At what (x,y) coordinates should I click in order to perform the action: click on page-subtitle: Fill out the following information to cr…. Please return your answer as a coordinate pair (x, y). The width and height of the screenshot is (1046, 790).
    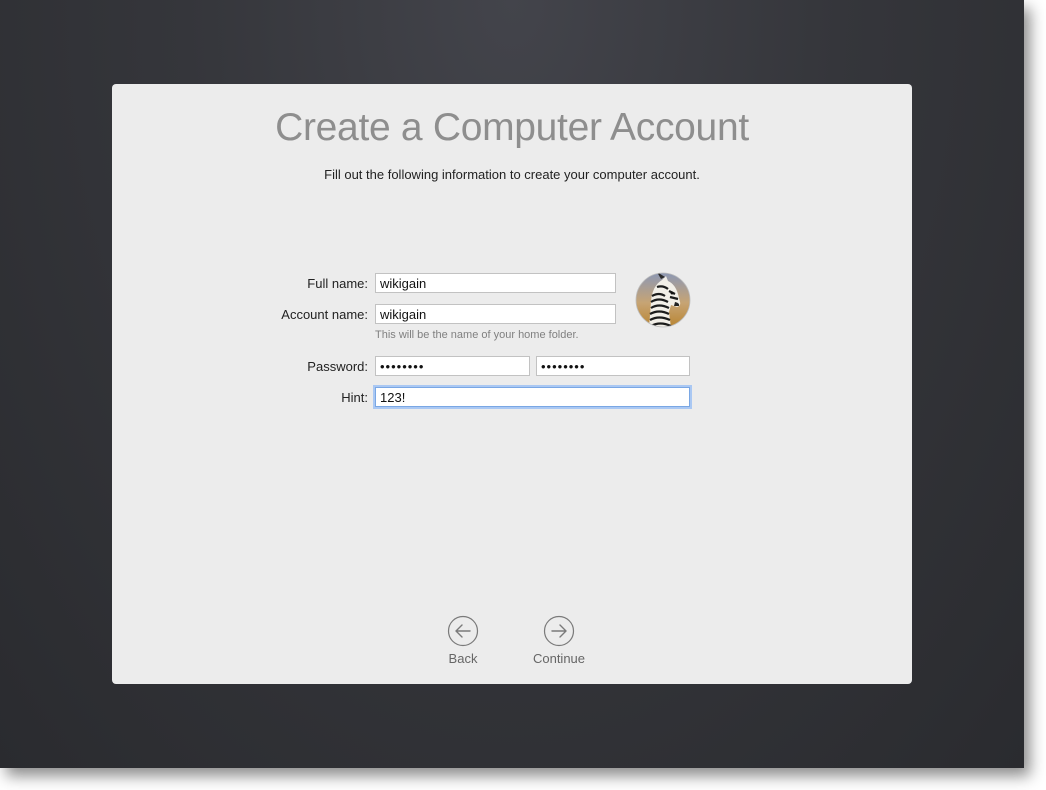
    Looking at the image, I should click on (512, 174).